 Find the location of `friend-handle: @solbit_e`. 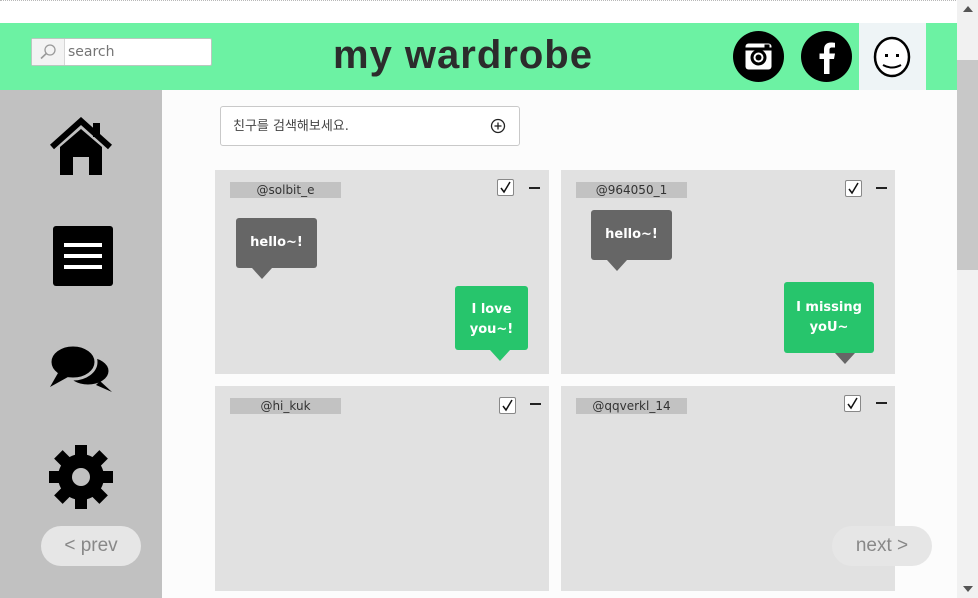

friend-handle: @solbit_e is located at coordinates (285, 190).